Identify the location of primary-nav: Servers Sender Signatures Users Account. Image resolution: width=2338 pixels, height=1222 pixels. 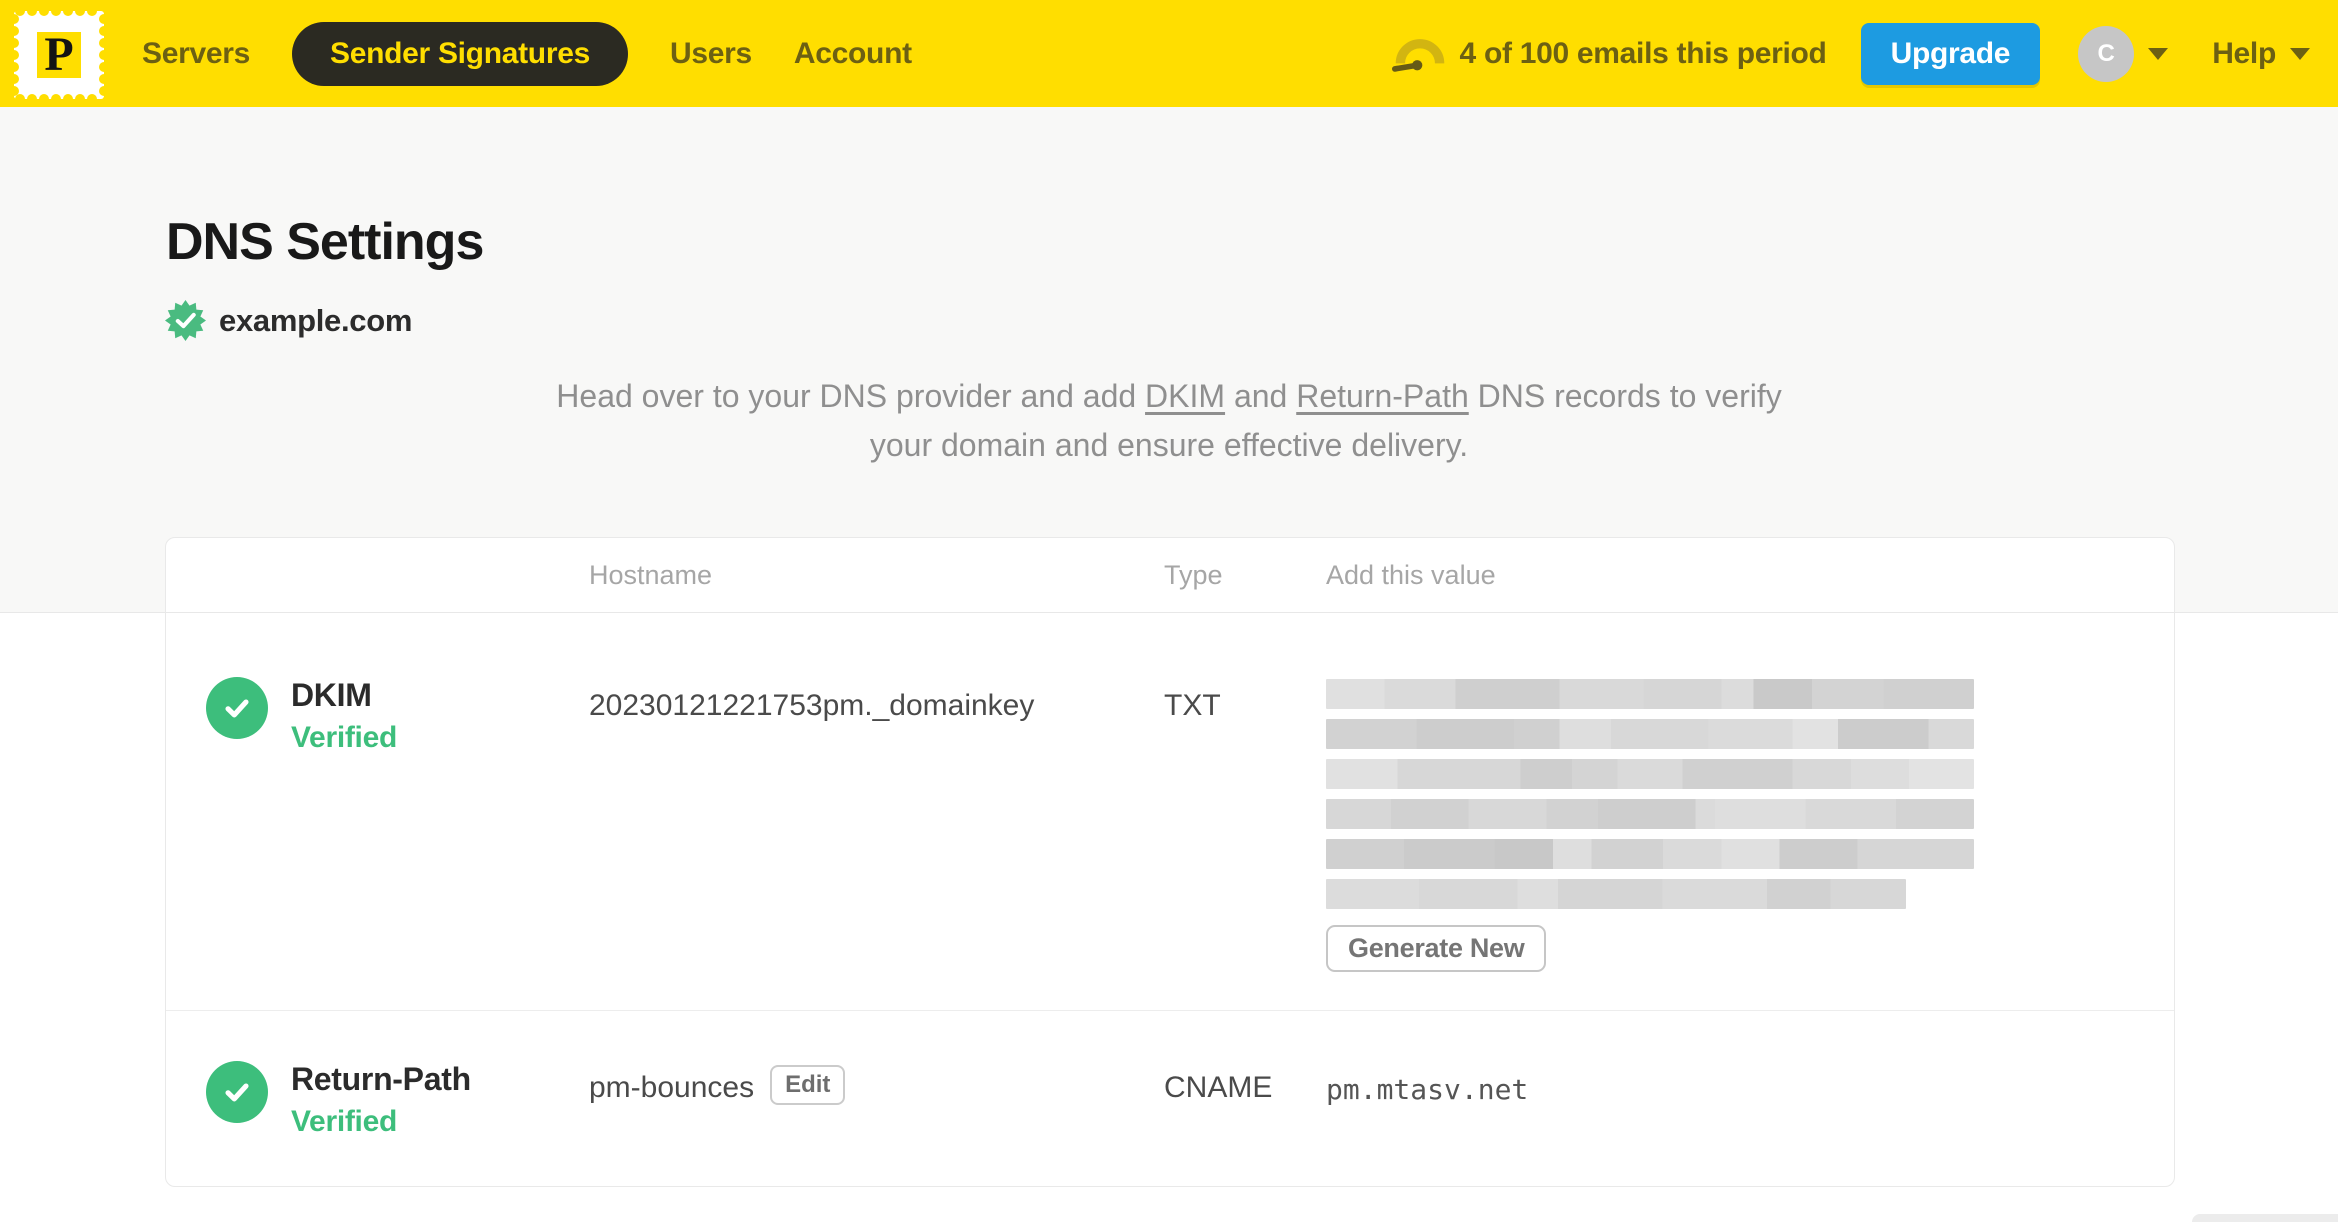
(527, 53).